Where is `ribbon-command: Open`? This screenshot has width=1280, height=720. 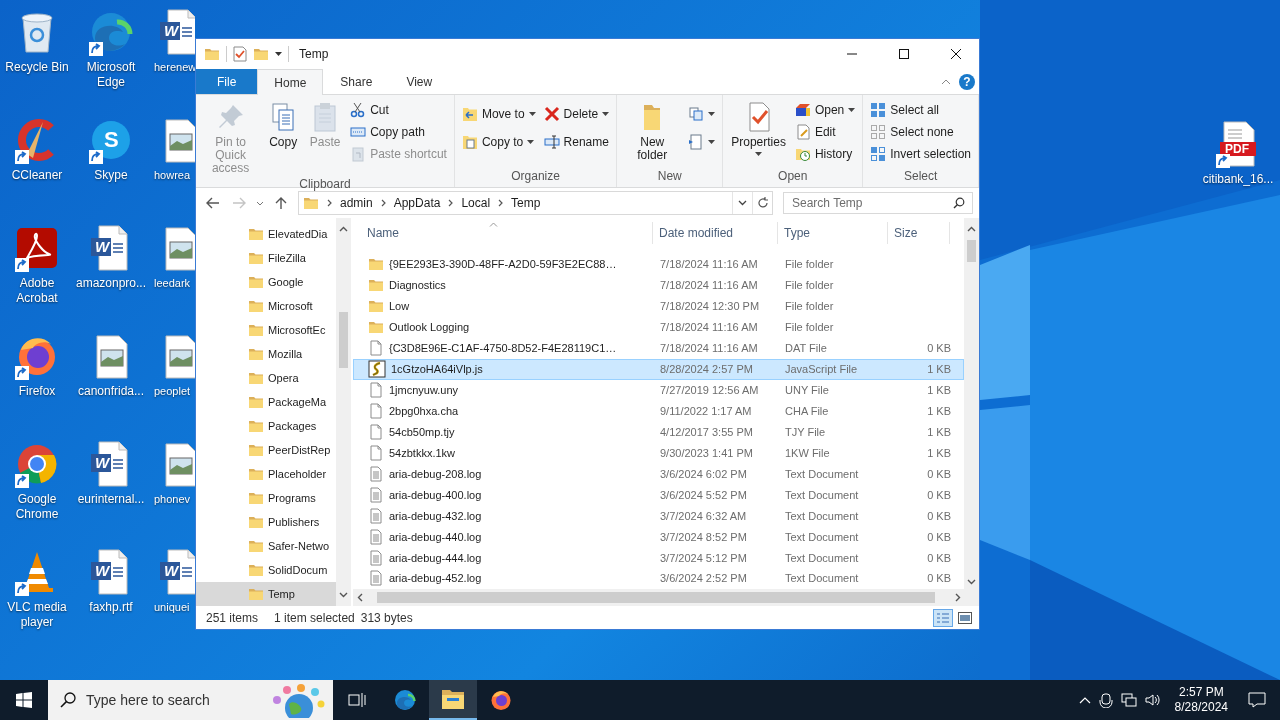
ribbon-command: Open is located at coordinates (825, 110).